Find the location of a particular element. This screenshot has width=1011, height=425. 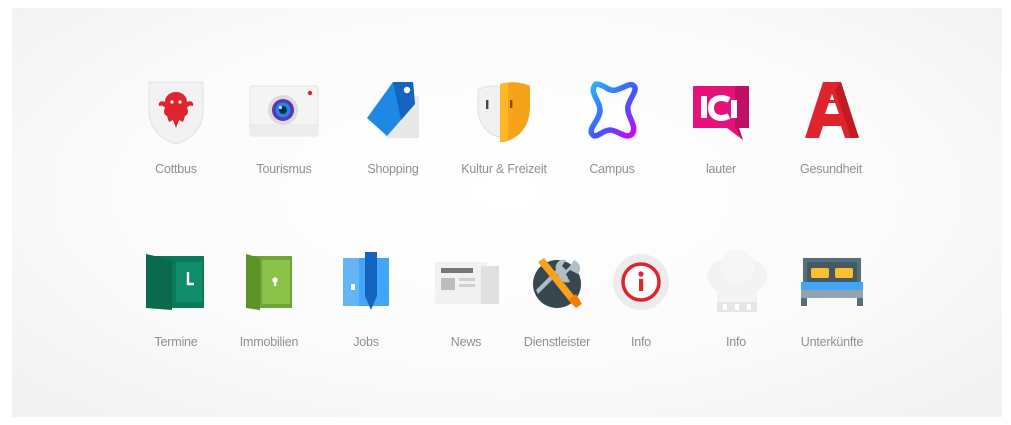

tile-lauter: lauter is located at coordinates (721, 133).